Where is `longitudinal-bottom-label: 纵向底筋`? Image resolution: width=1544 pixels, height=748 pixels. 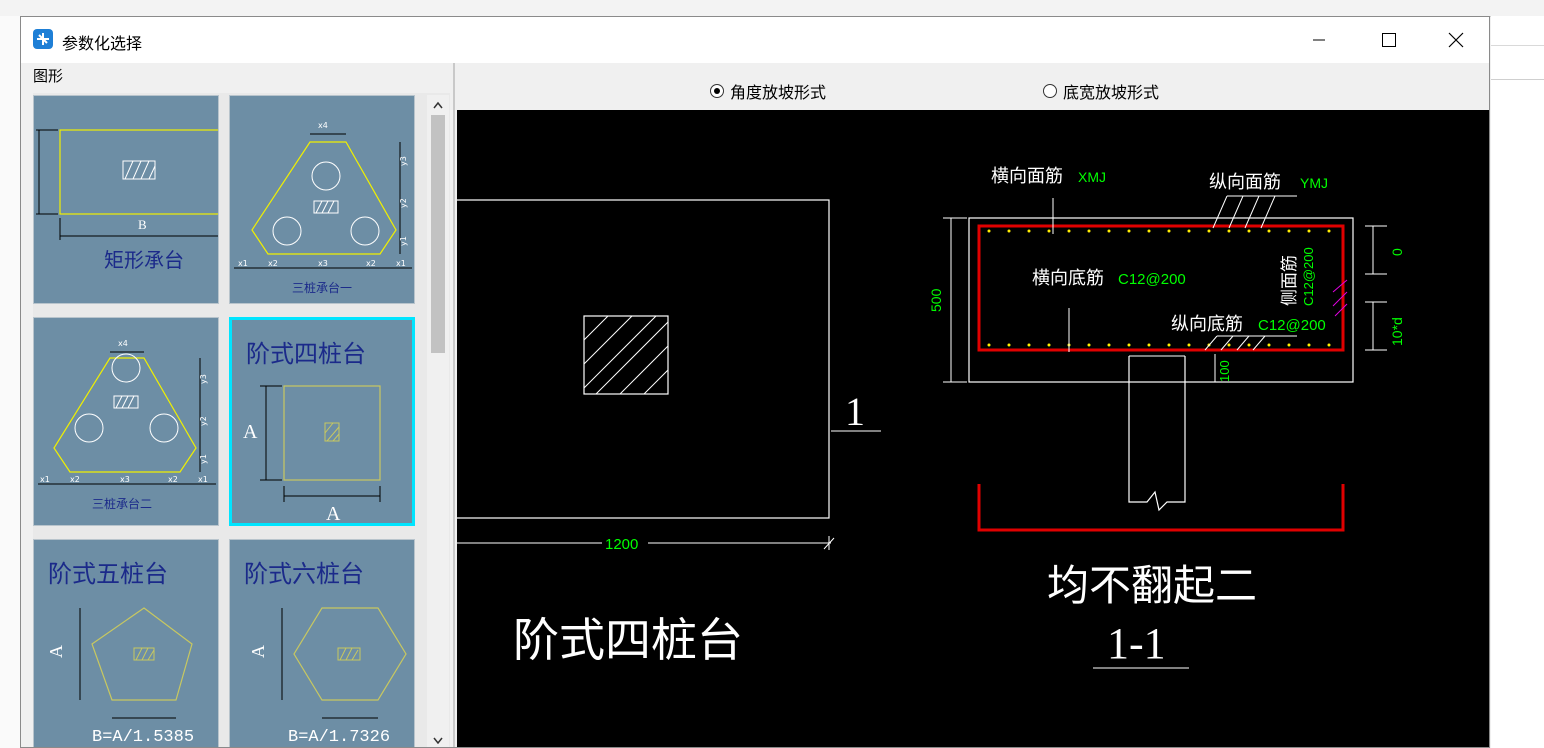
longitudinal-bottom-label: 纵向底筋 is located at coordinates (1207, 324).